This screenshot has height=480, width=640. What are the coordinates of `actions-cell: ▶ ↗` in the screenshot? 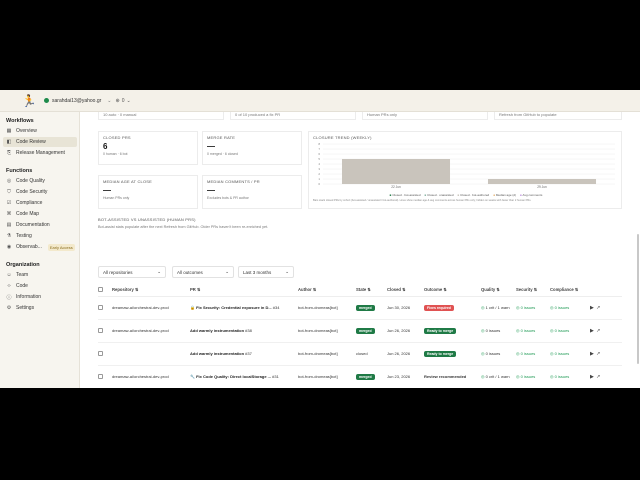 It's located at (606, 376).